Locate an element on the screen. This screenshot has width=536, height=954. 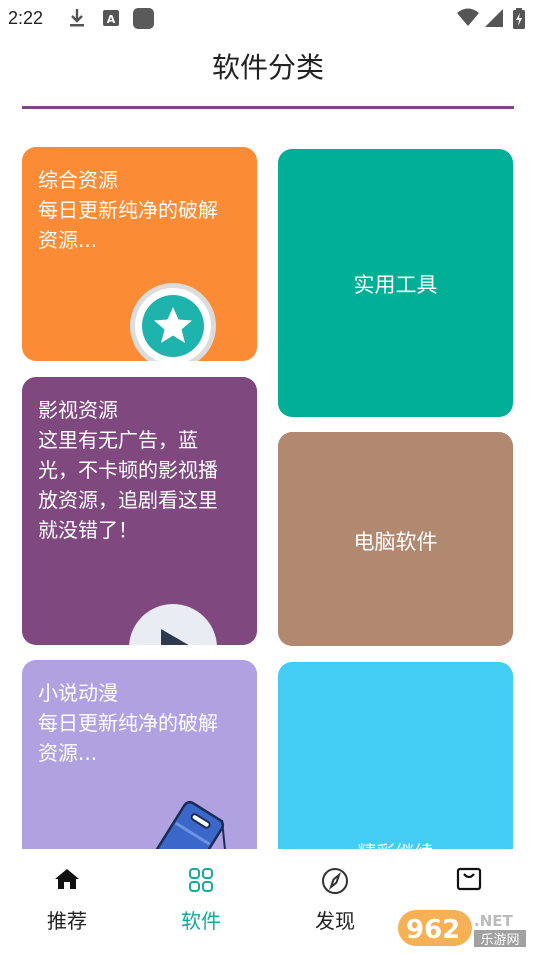
status-bar: 2:22 A is located at coordinates (268, 18).